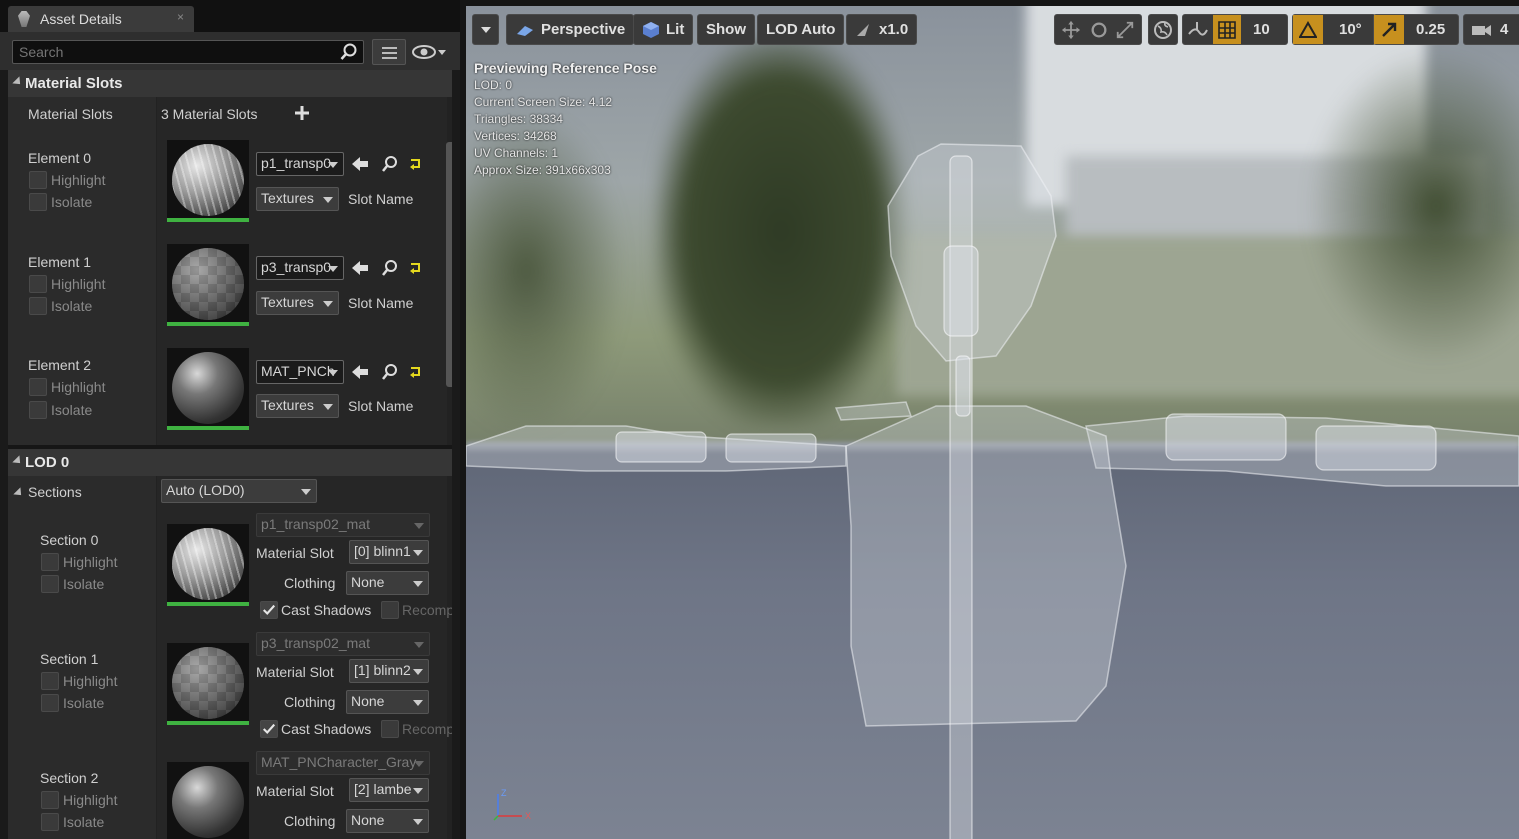 The height and width of the screenshot is (839, 1519). Describe the element at coordinates (1261, 29) in the screenshot. I see `grid-snap-value: 10` at that location.